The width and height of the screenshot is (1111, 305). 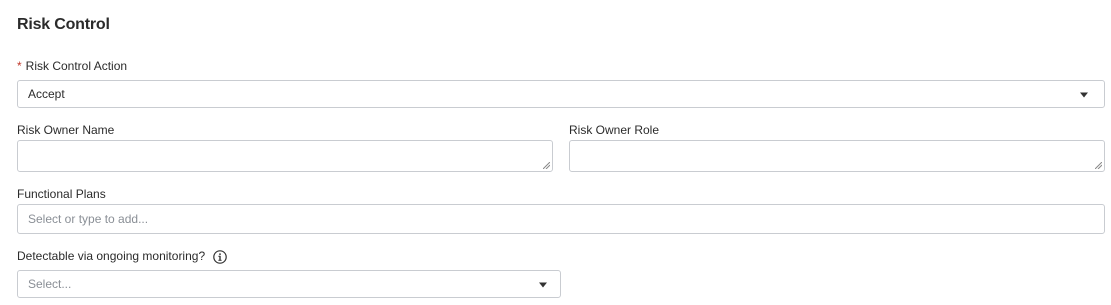 What do you see at coordinates (837, 156) in the screenshot?
I see `risk-owner-role-field` at bounding box center [837, 156].